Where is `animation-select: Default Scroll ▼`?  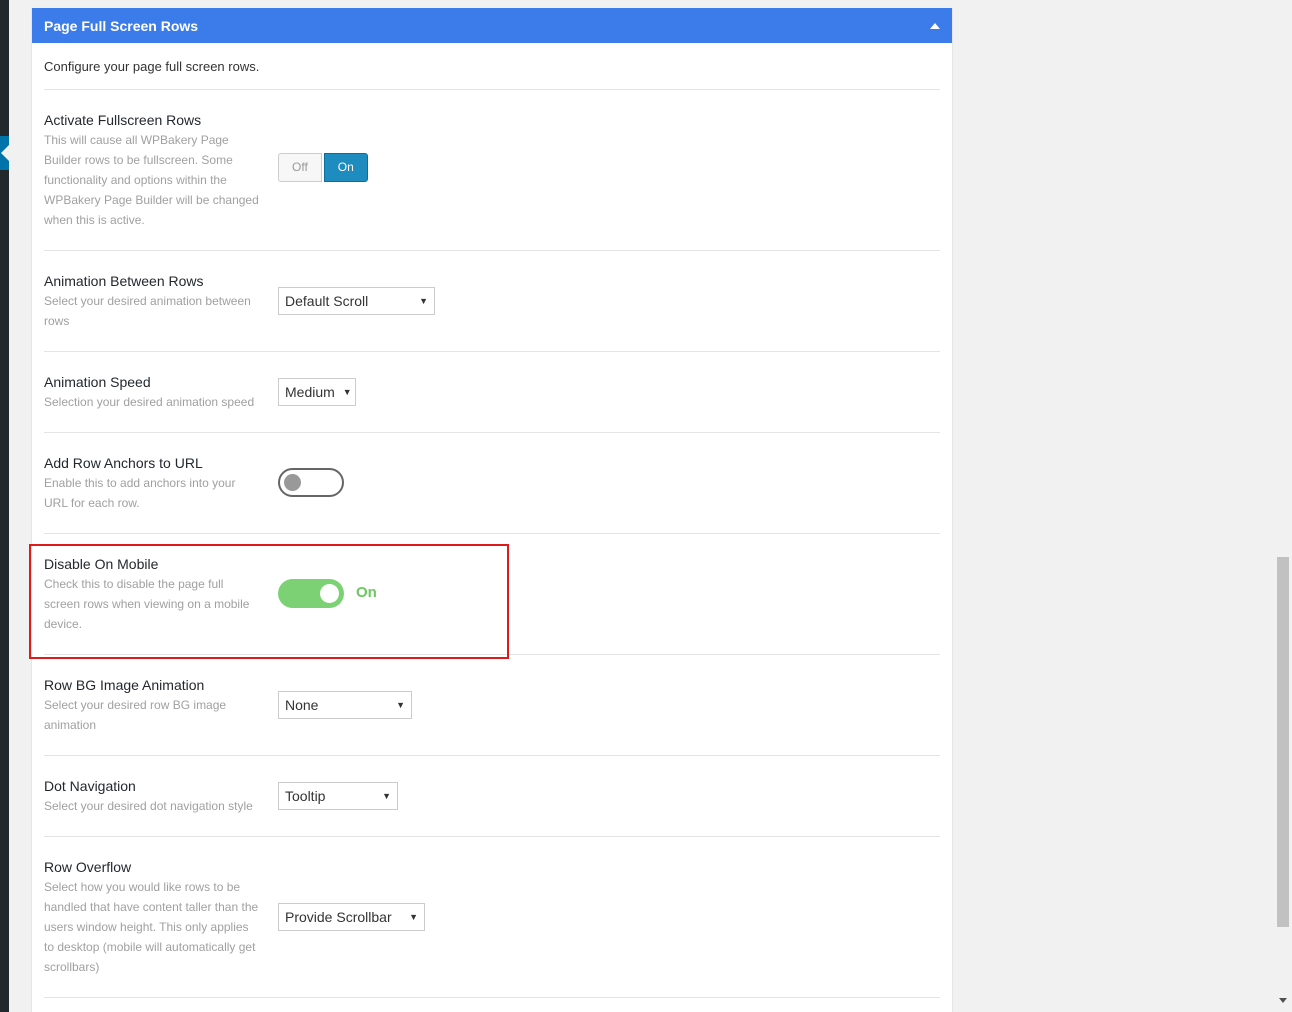 animation-select: Default Scroll ▼ is located at coordinates (356, 301).